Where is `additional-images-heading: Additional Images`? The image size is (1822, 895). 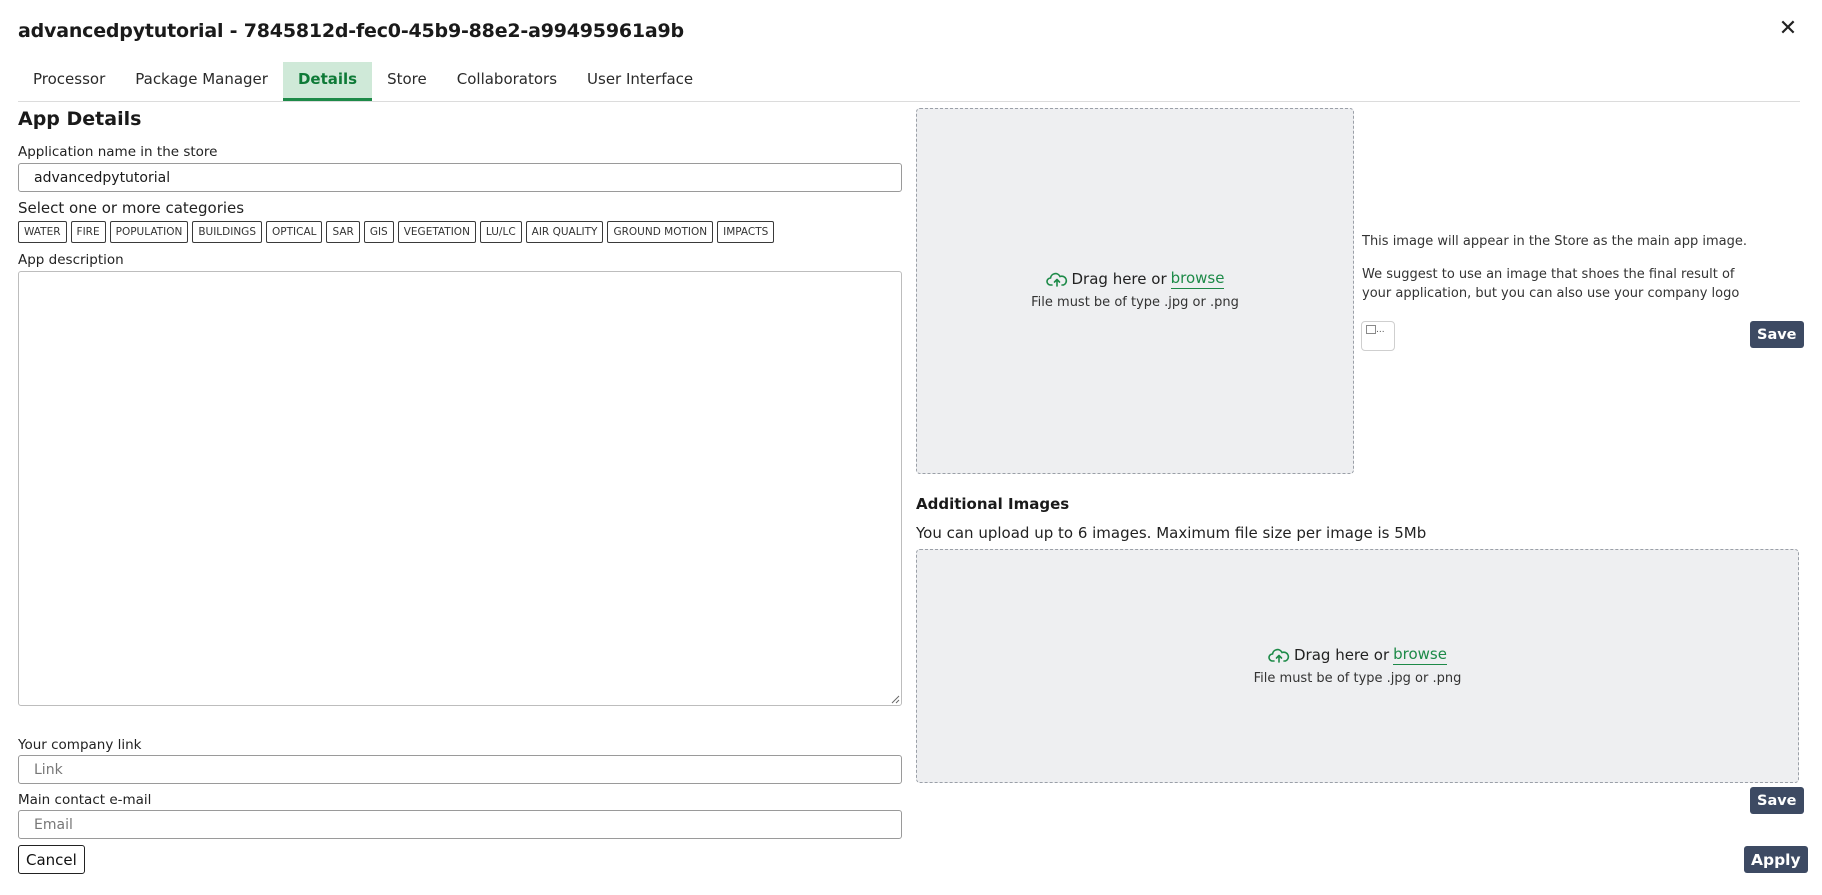 additional-images-heading: Additional Images is located at coordinates (993, 504).